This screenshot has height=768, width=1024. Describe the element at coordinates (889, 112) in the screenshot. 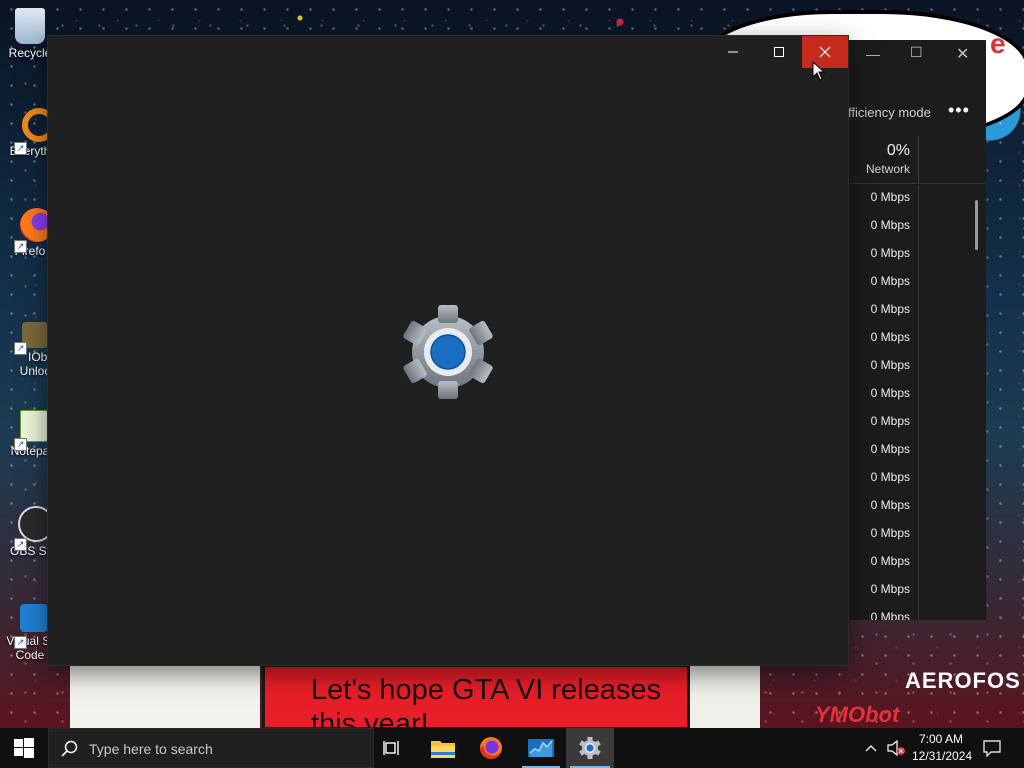

I see `efficiency-mode-button: fficiency mode` at that location.